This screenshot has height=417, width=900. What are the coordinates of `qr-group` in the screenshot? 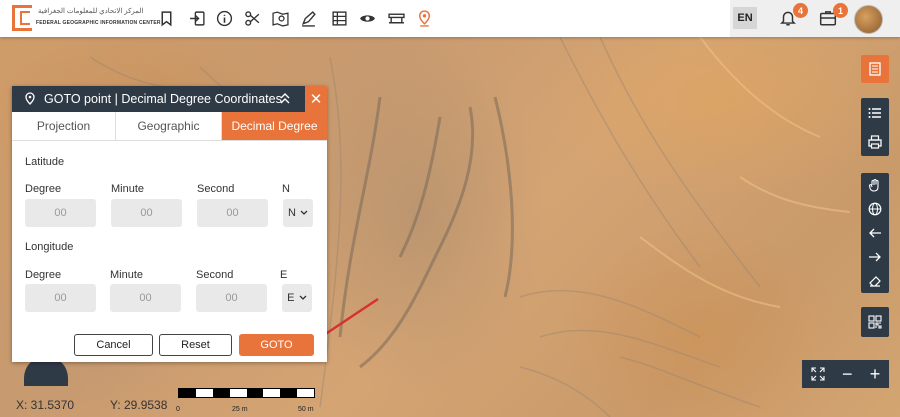 It's located at (875, 322).